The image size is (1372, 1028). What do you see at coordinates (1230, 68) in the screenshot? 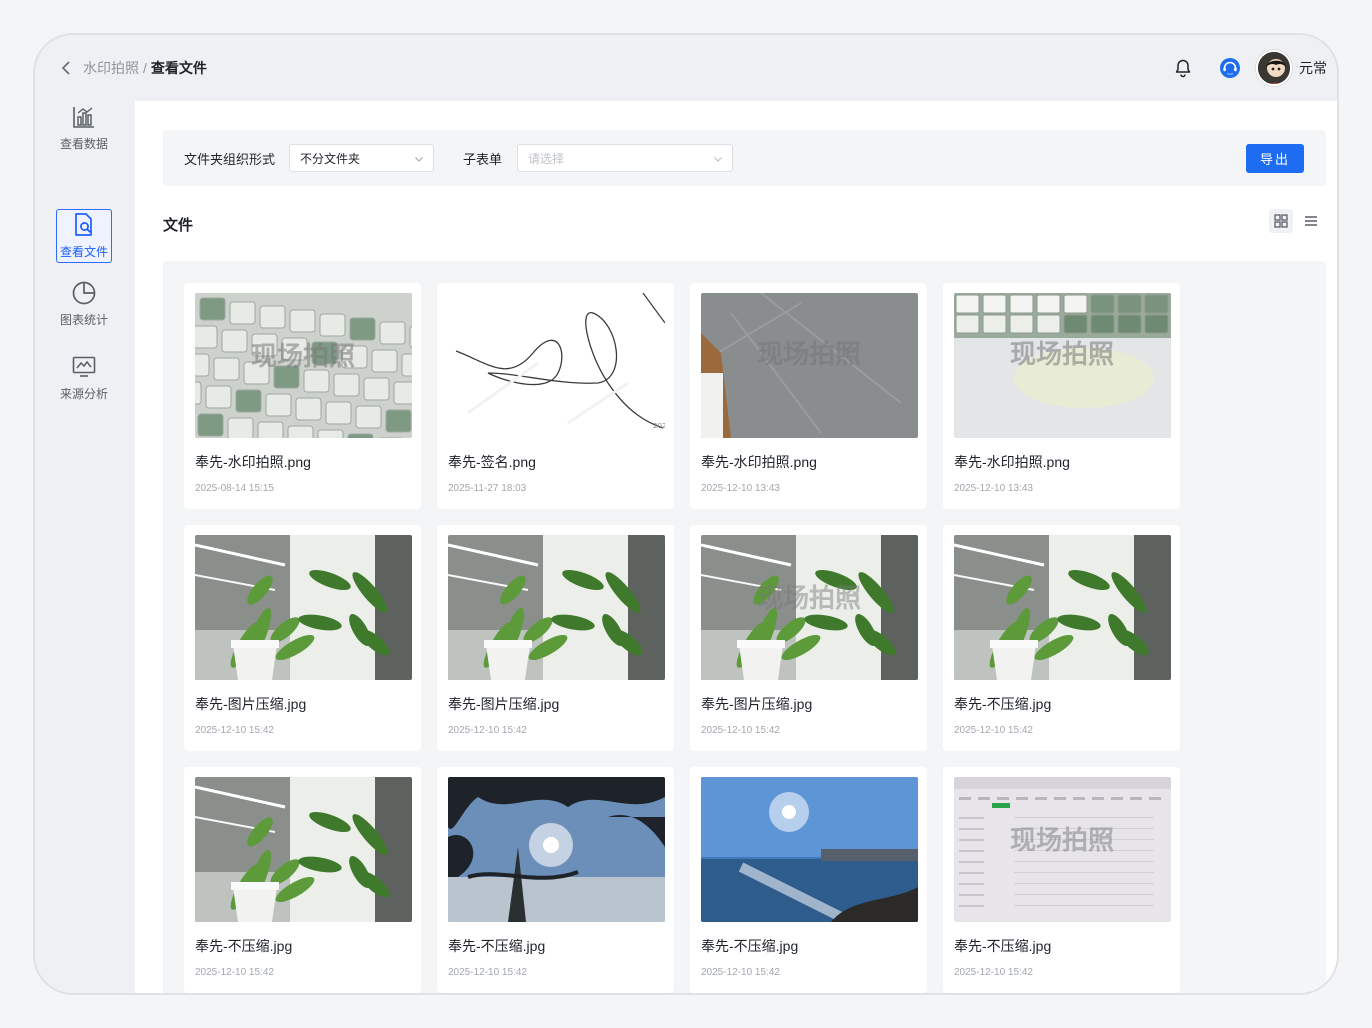
I see `customer-service-icon` at bounding box center [1230, 68].